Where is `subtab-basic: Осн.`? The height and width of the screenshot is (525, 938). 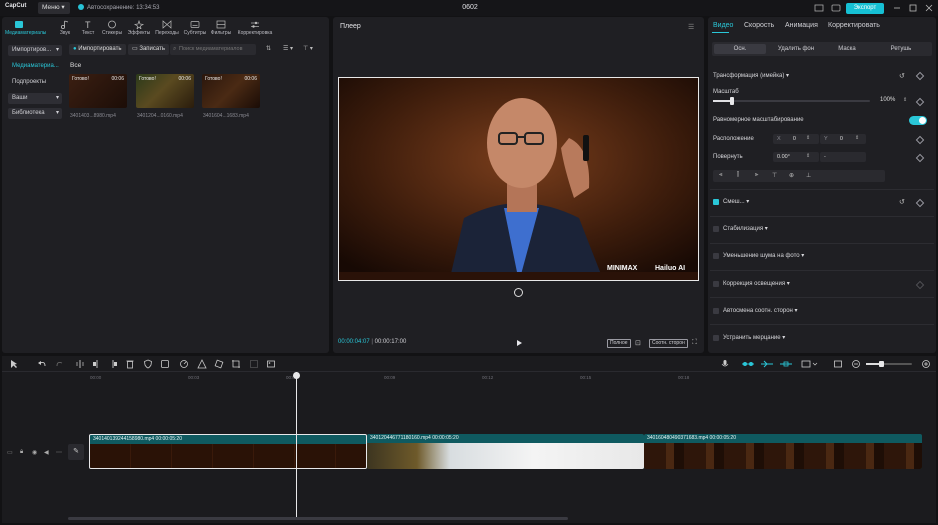
subtab-basic: Осн. is located at coordinates (740, 49).